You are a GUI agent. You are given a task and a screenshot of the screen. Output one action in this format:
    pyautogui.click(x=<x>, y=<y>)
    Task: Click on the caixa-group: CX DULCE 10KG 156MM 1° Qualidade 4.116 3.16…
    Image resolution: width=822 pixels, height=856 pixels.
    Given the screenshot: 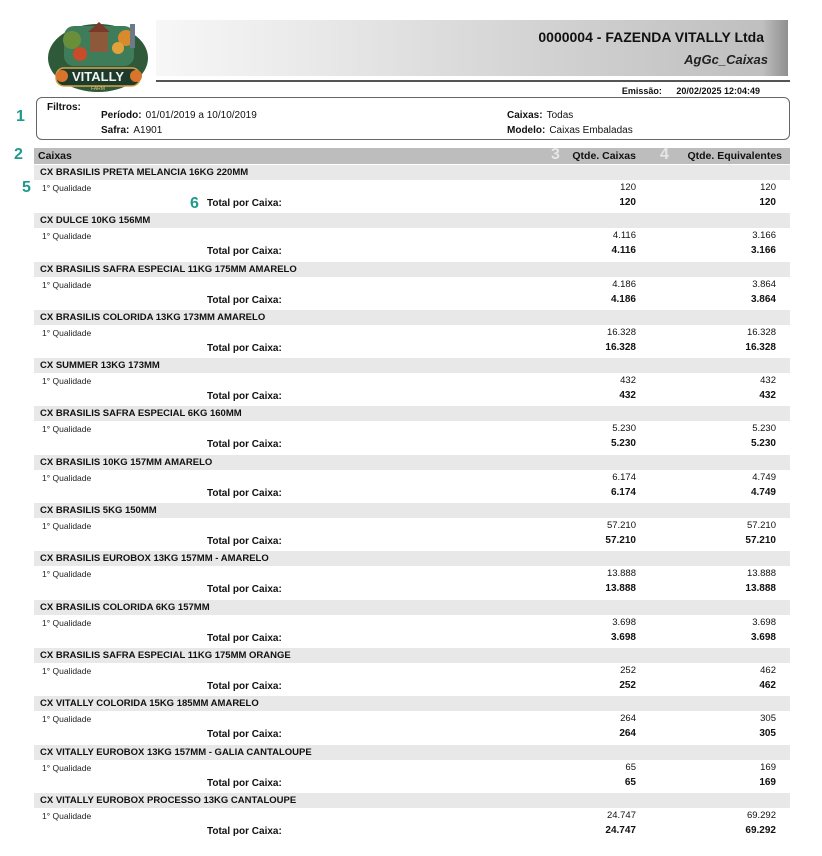 What is the action you would take?
    pyautogui.click(x=412, y=236)
    